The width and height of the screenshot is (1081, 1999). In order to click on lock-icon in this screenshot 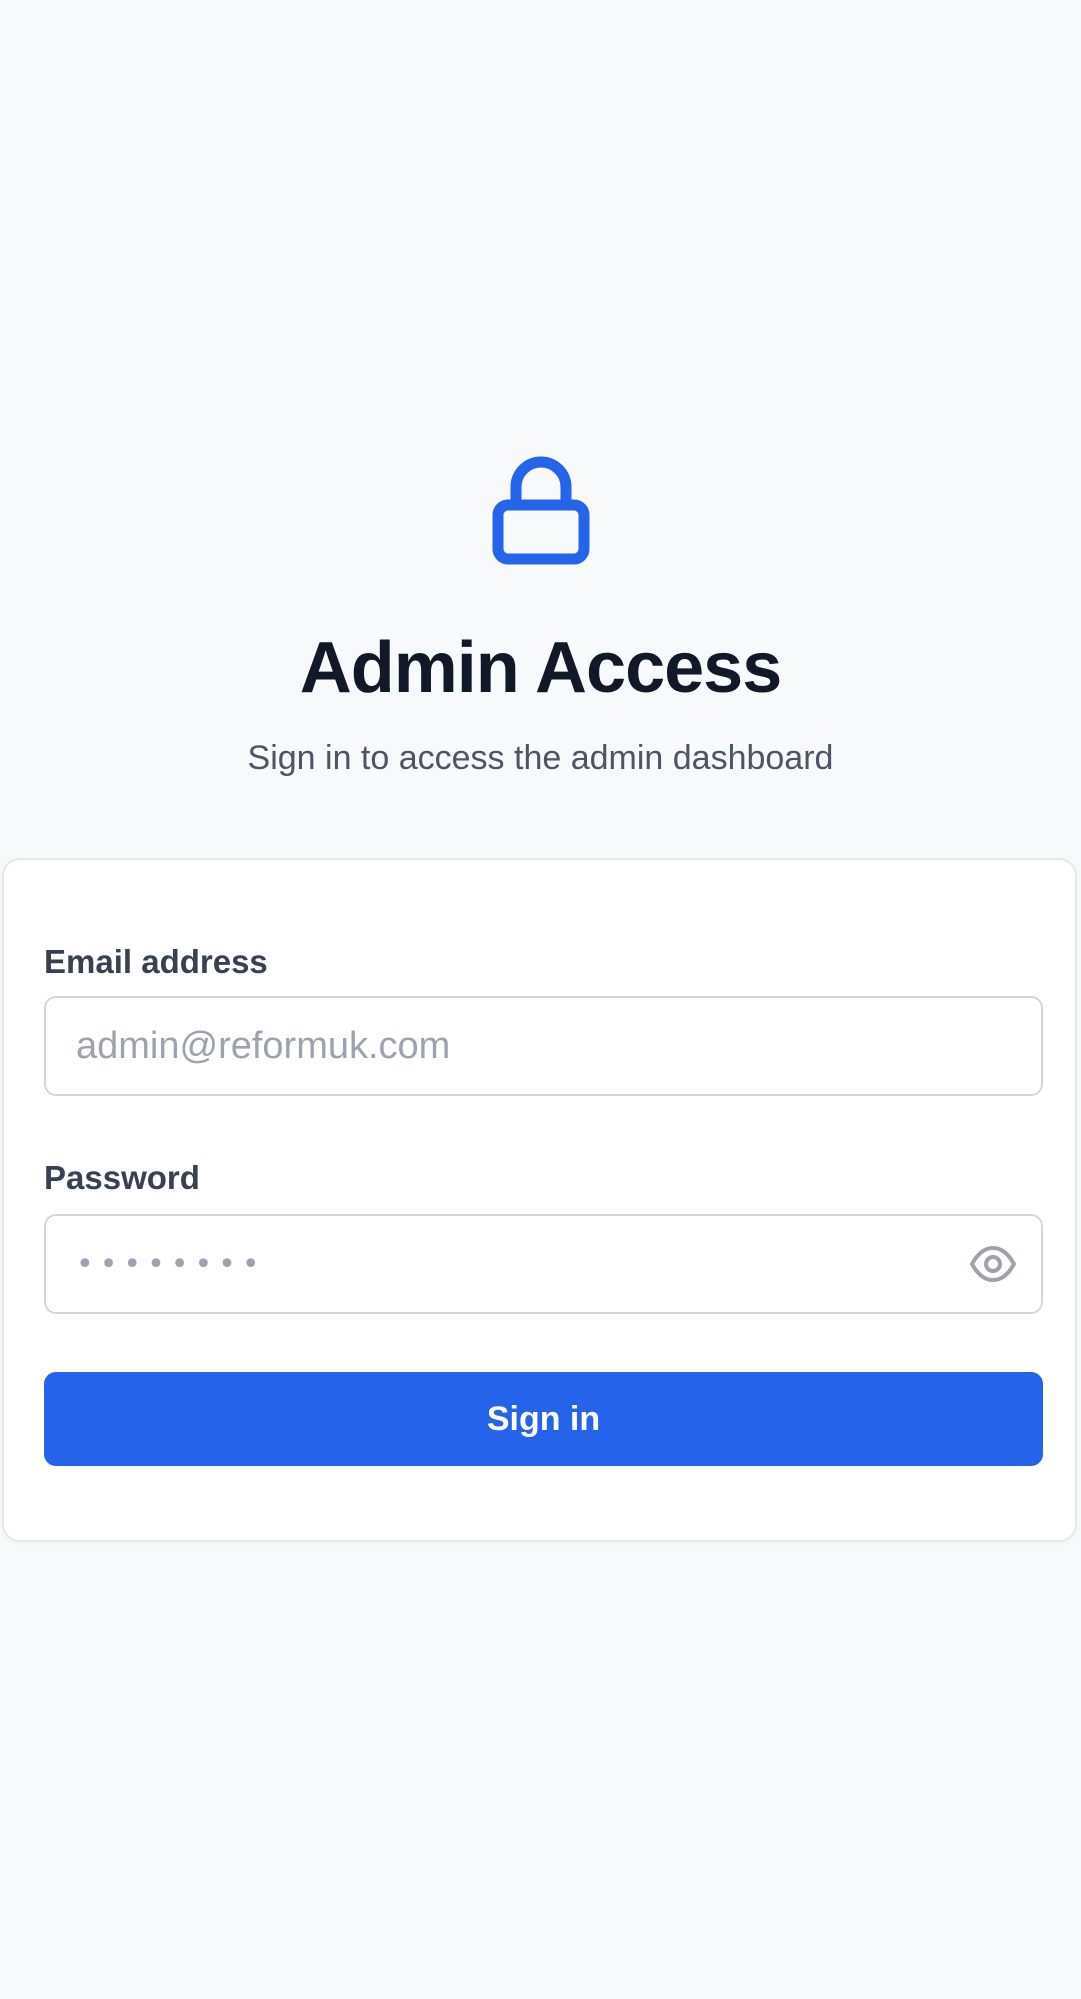, I will do `click(541, 510)`.